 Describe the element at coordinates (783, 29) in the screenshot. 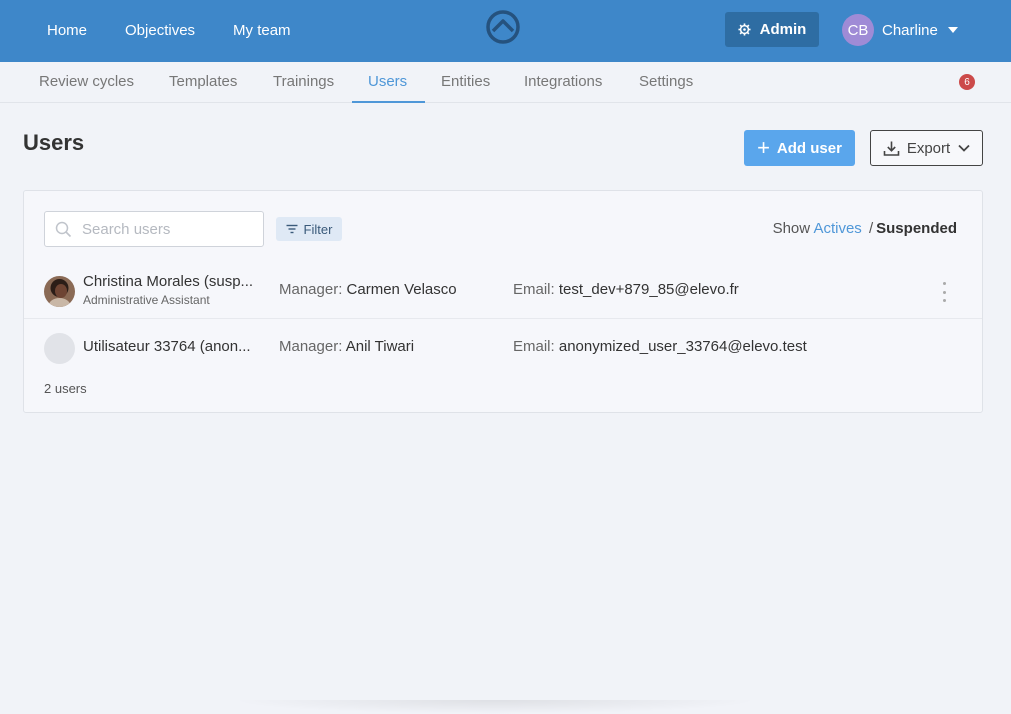

I see `admin-label: Admin` at that location.